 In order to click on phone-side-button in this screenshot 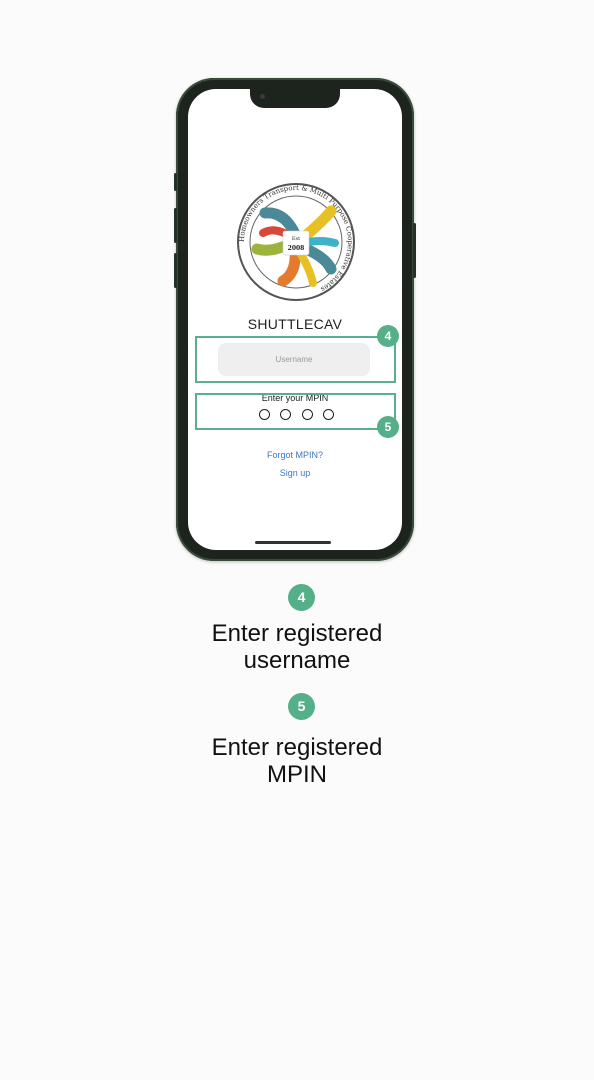, I will do `click(175, 182)`.